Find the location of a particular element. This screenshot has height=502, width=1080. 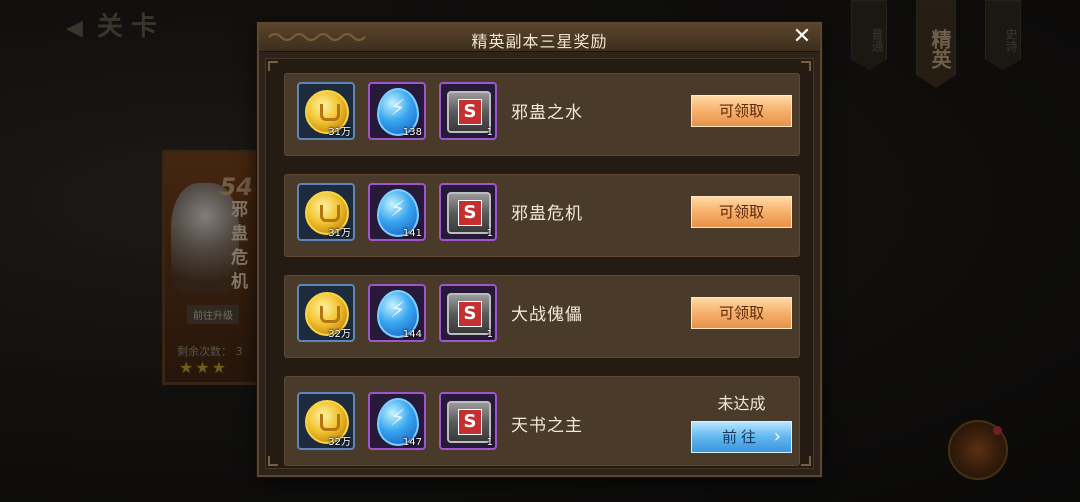

status-not-reached: 未达成 is located at coordinates (741, 403).